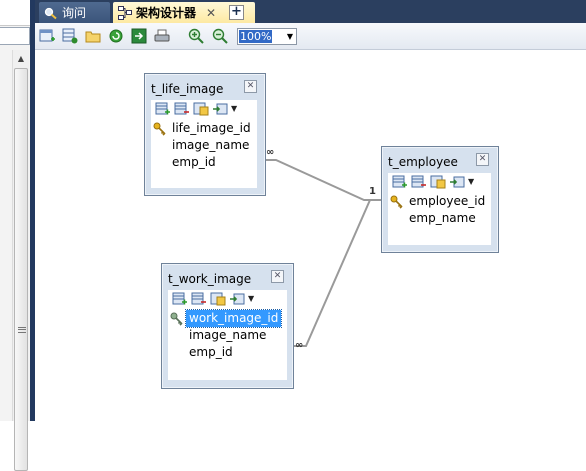 This screenshot has height=471, width=586. What do you see at coordinates (15, 36) in the screenshot?
I see `left-panel-field` at bounding box center [15, 36].